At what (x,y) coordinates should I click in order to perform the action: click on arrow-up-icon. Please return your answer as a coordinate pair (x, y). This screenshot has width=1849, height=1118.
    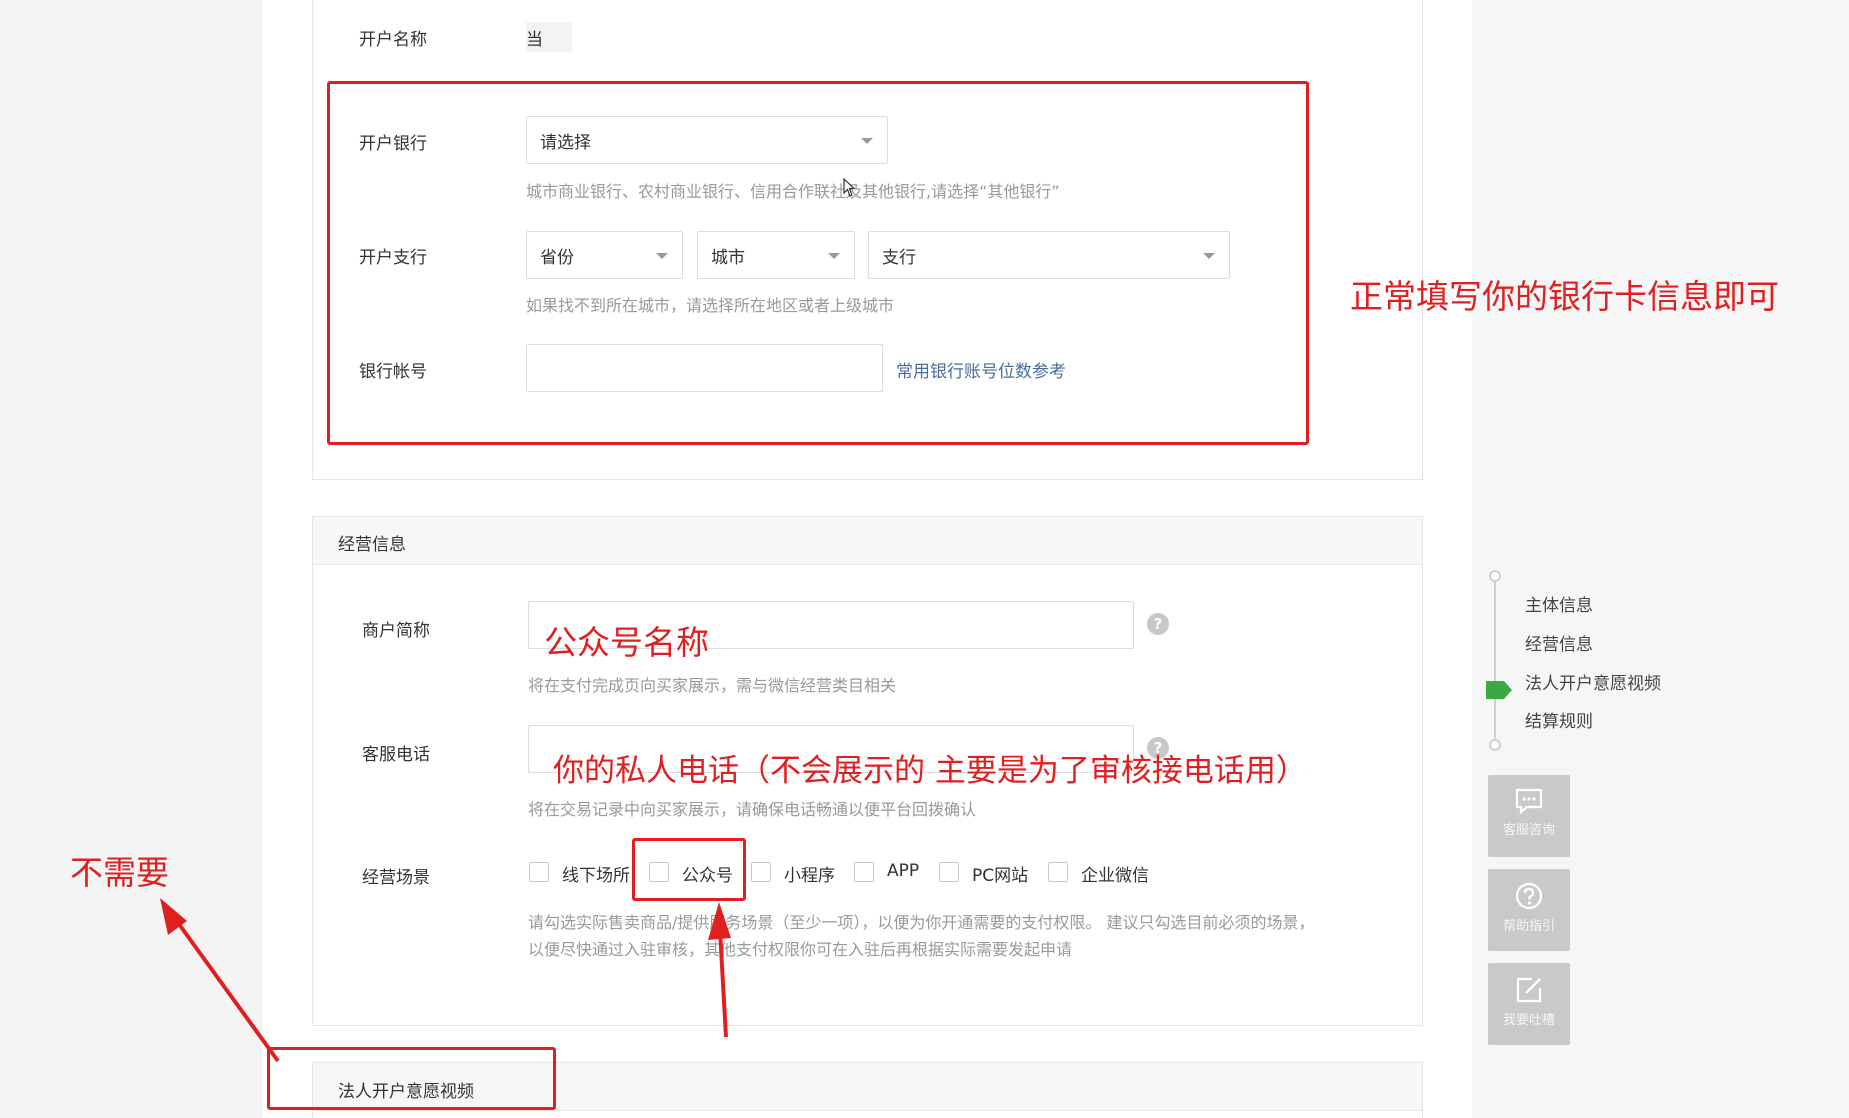
    Looking at the image, I should click on (719, 970).